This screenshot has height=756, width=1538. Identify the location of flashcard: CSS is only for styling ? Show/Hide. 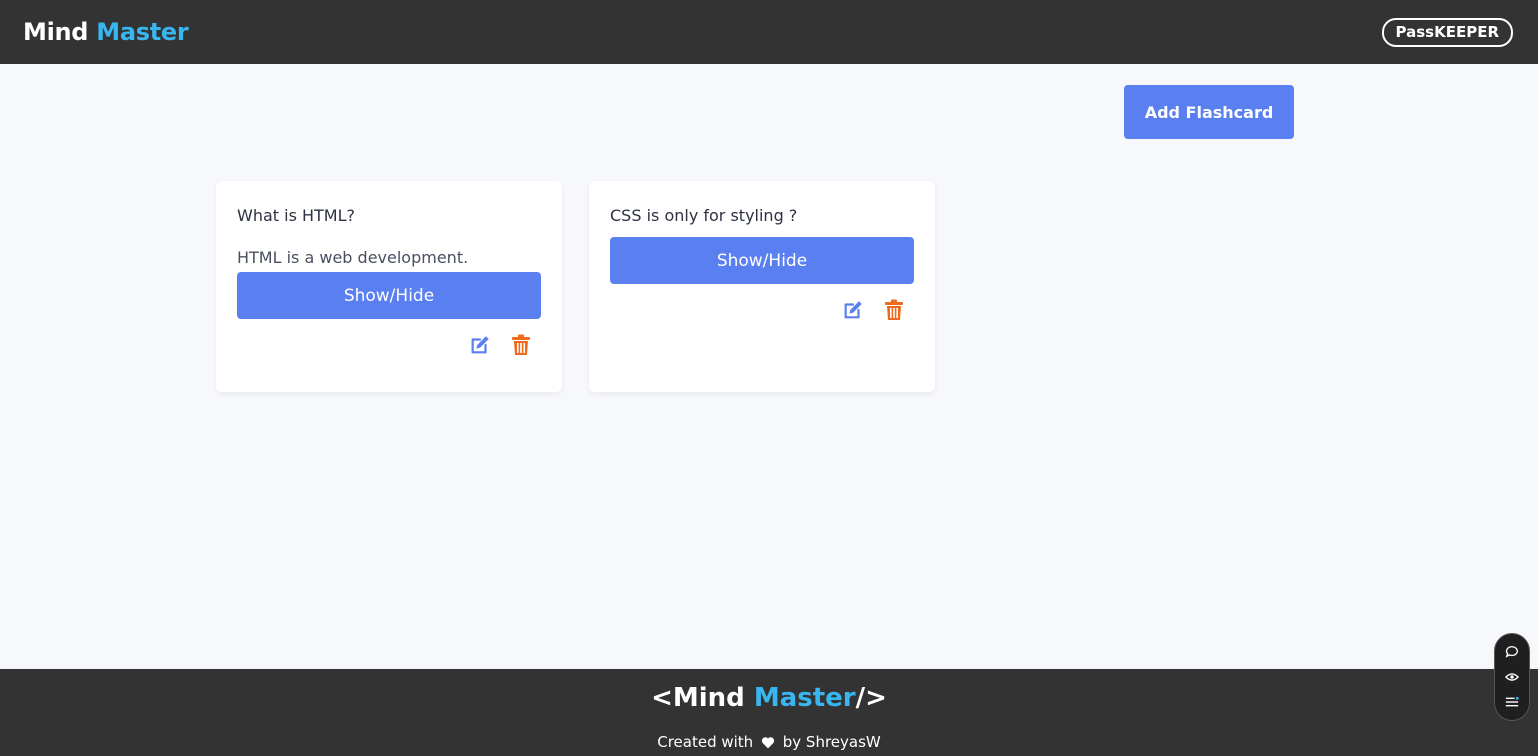
(762, 286).